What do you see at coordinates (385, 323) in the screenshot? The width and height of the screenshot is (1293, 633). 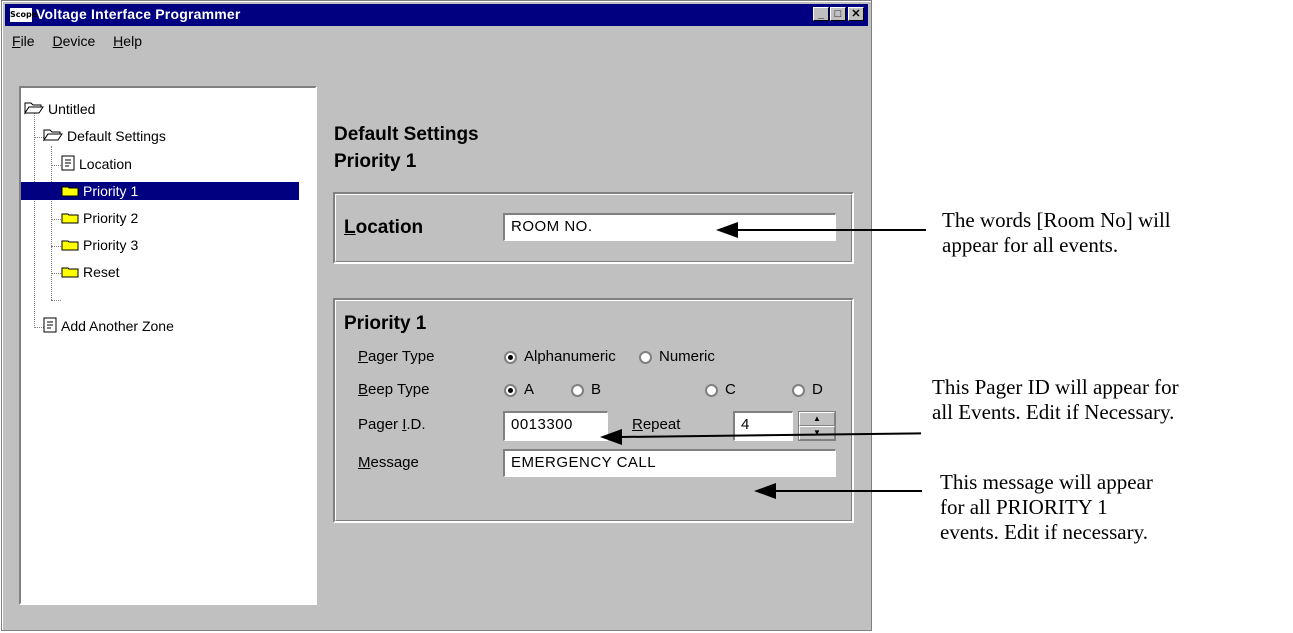 I see `priority-group-title: Priority 1` at bounding box center [385, 323].